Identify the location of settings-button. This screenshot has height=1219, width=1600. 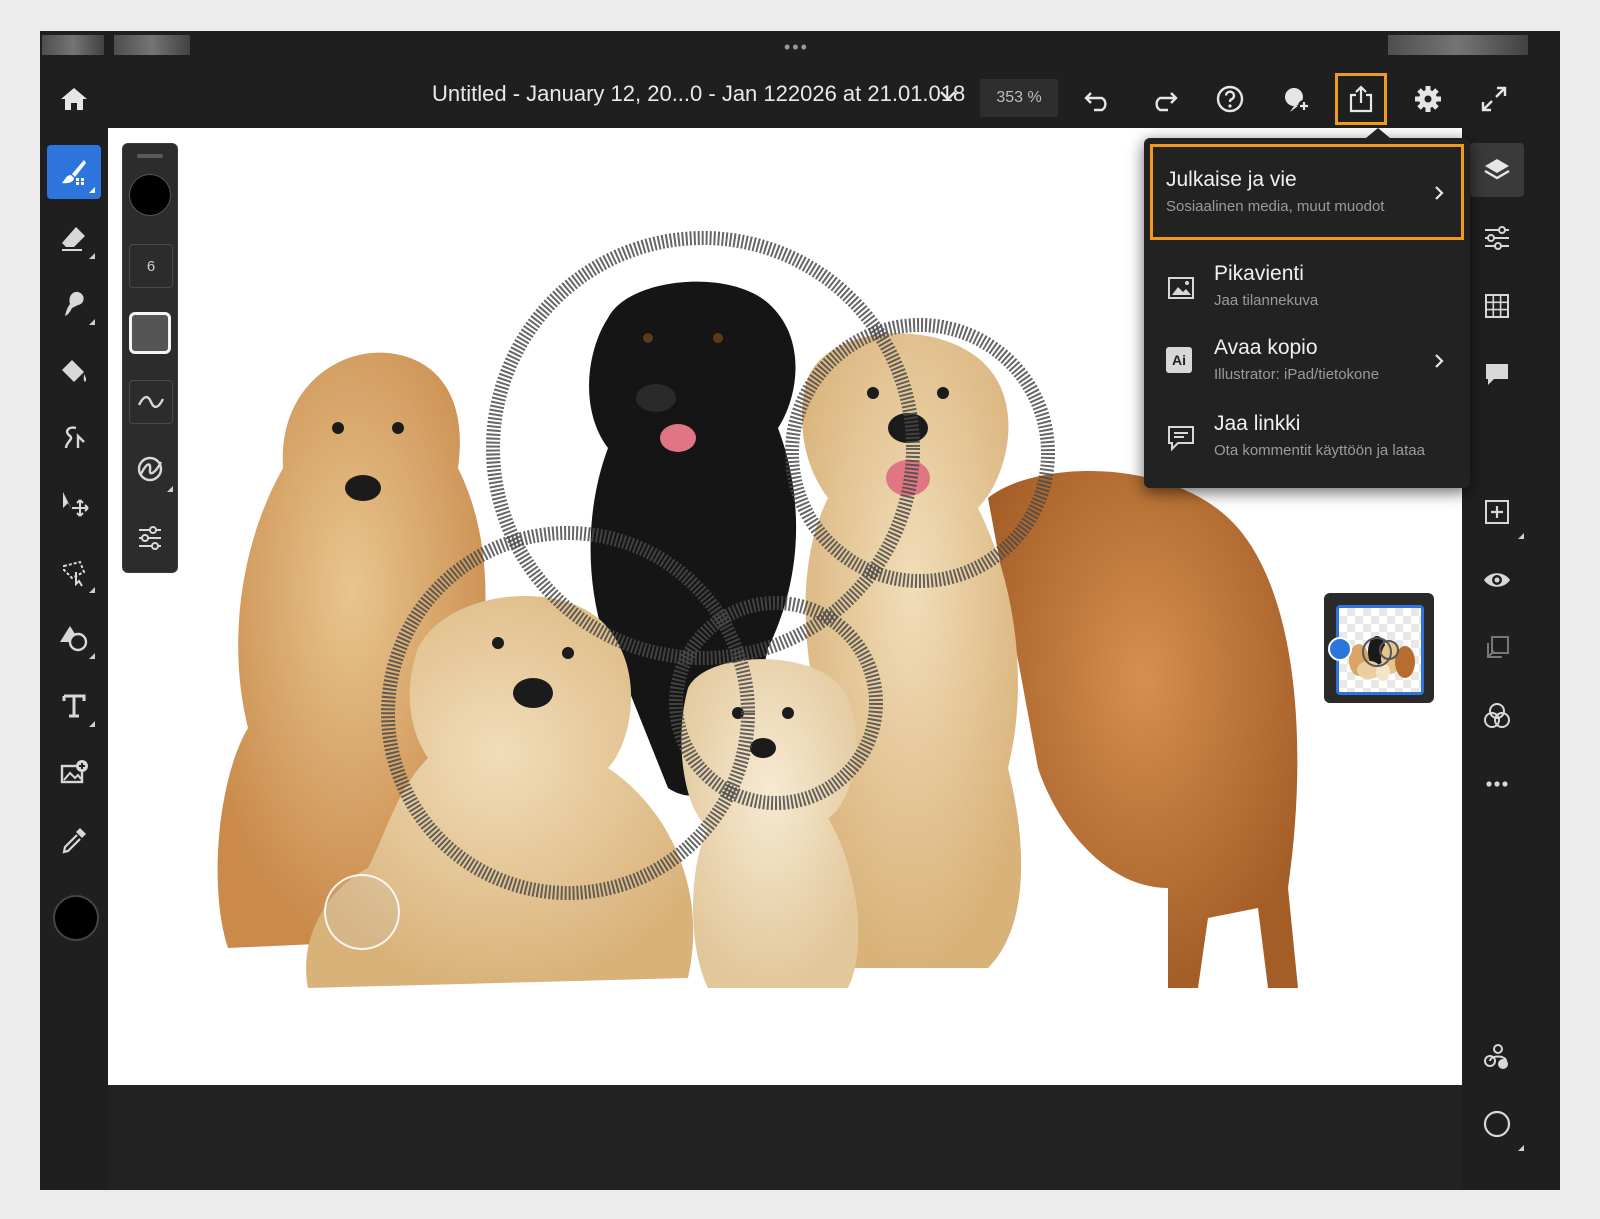
(1428, 99).